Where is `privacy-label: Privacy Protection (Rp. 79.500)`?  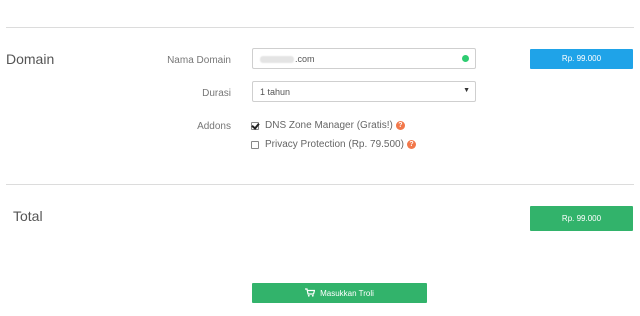 privacy-label: Privacy Protection (Rp. 79.500) is located at coordinates (334, 144).